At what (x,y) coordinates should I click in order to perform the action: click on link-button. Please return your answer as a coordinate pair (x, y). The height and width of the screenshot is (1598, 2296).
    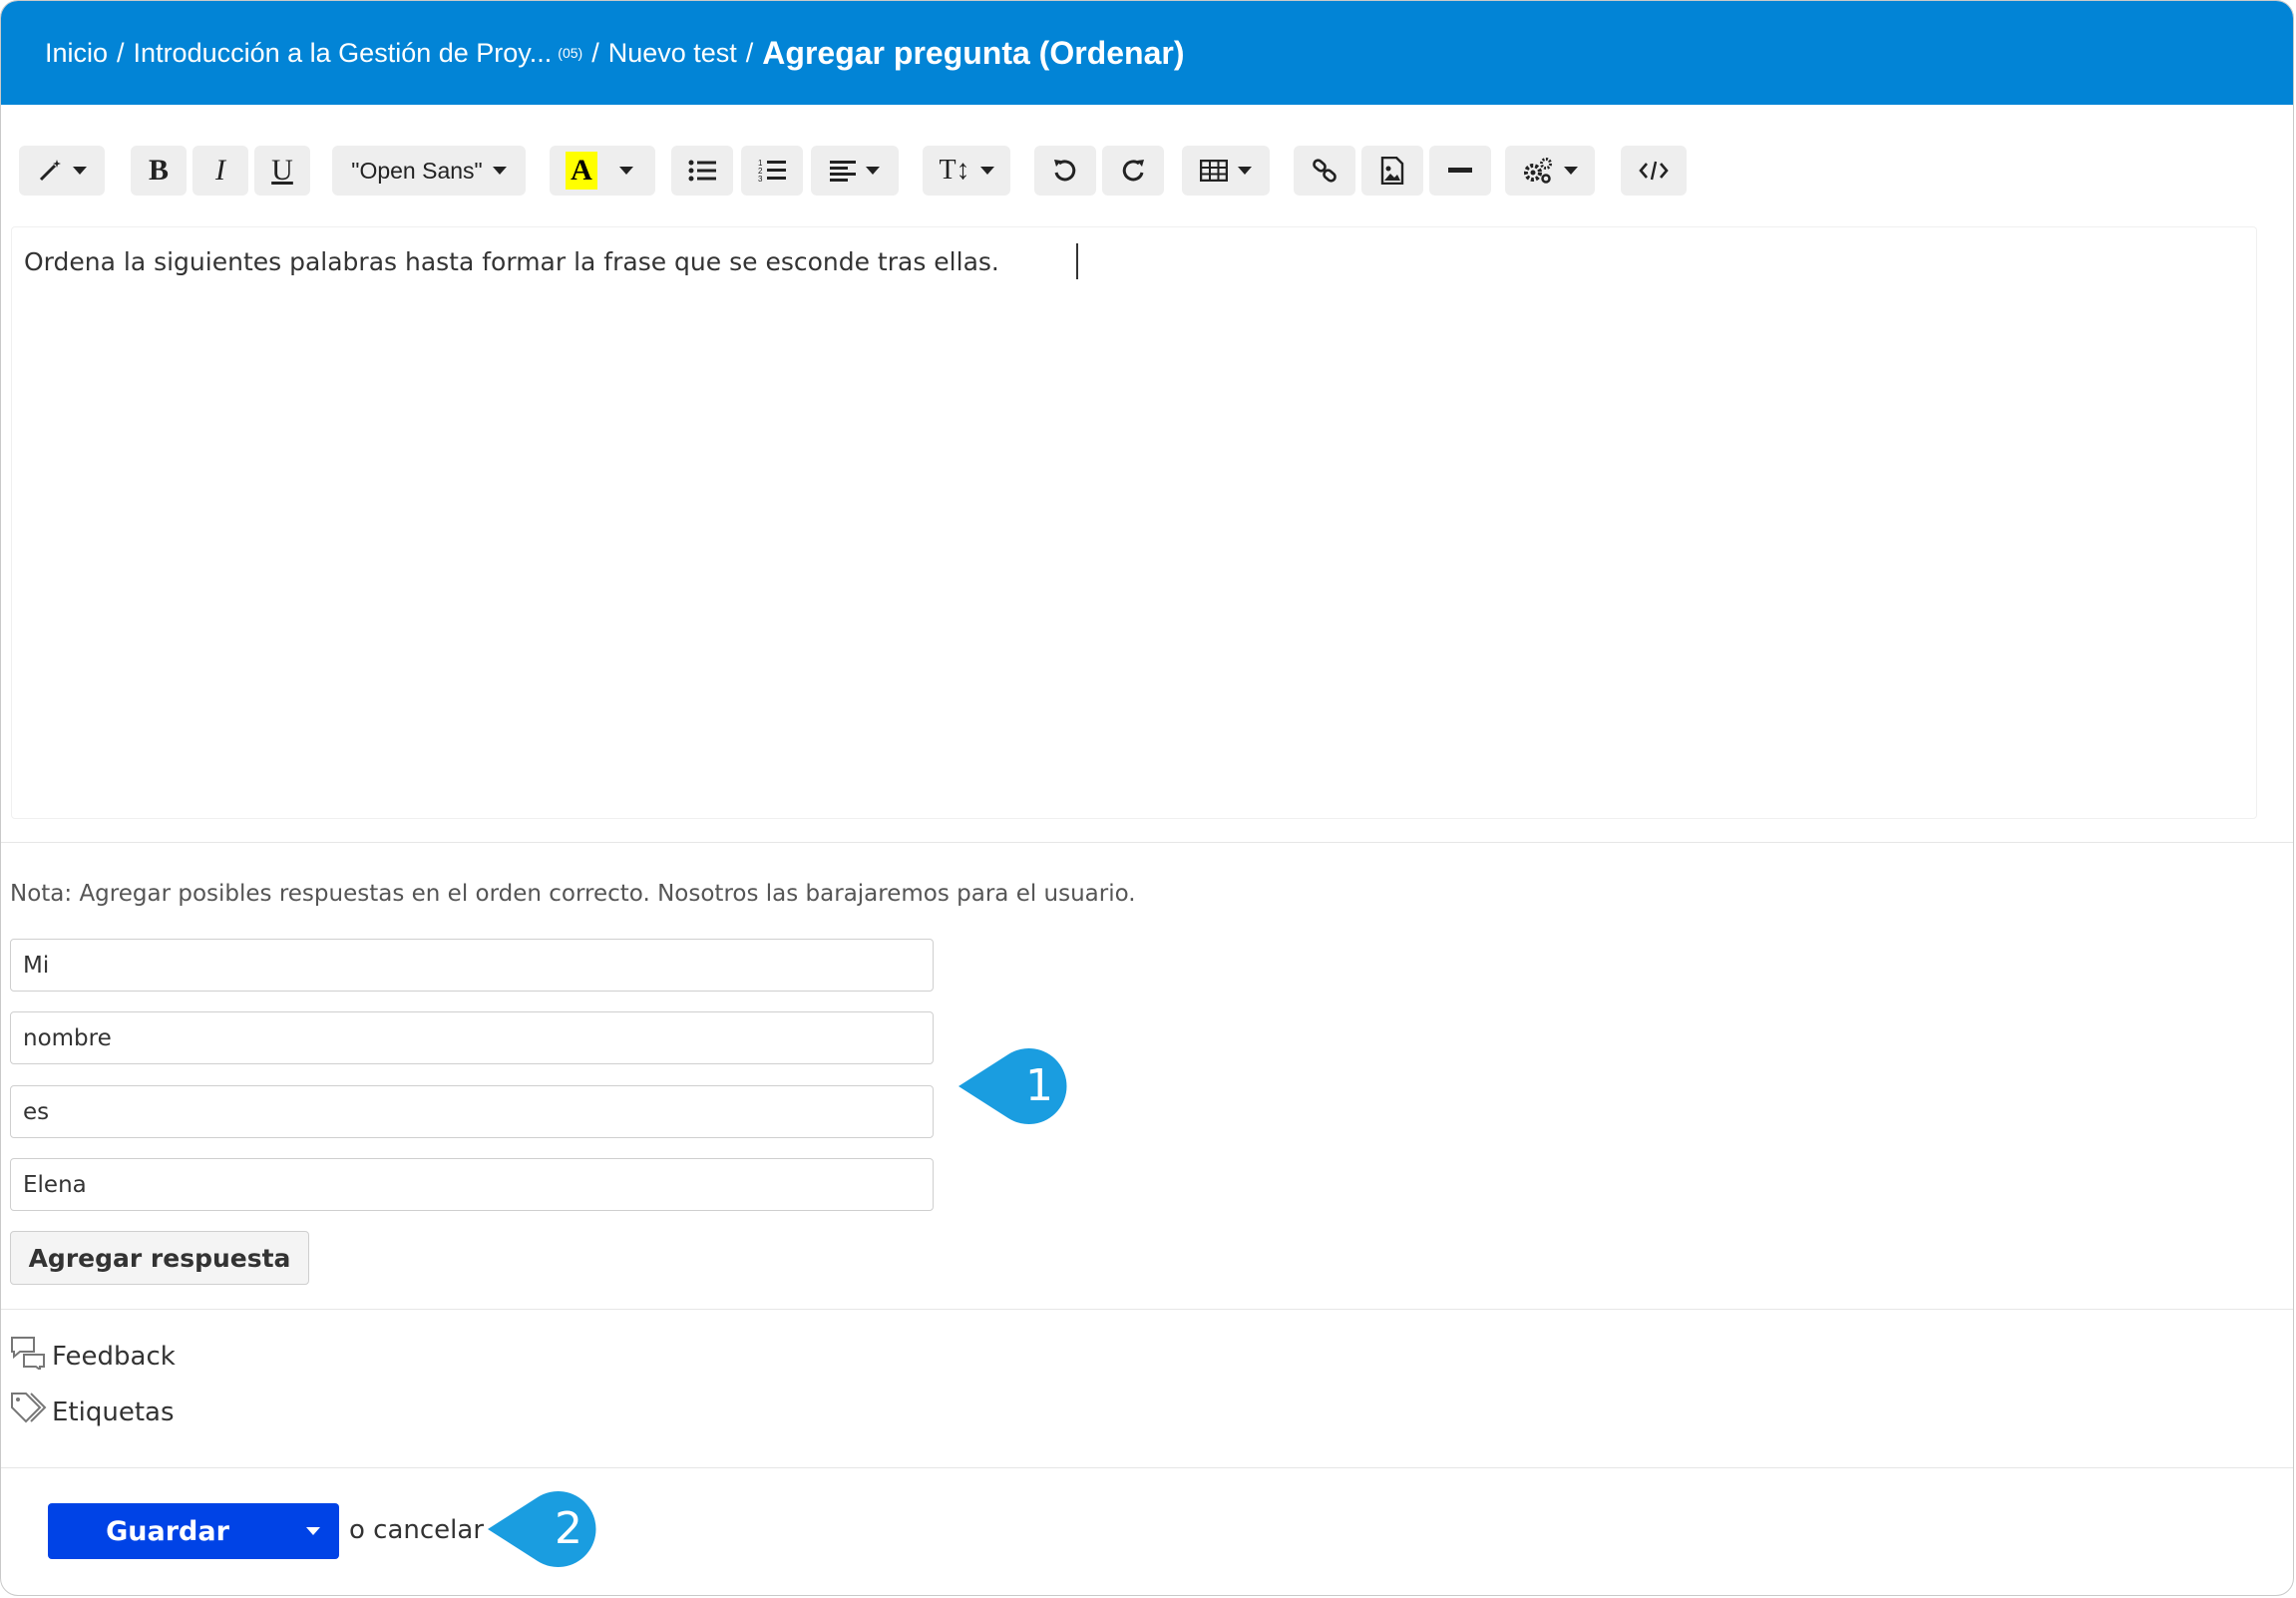
    Looking at the image, I should click on (1324, 171).